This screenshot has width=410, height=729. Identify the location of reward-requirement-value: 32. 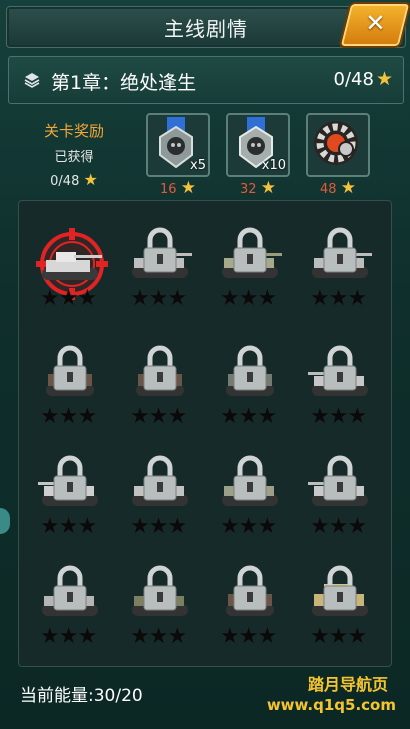
(248, 189).